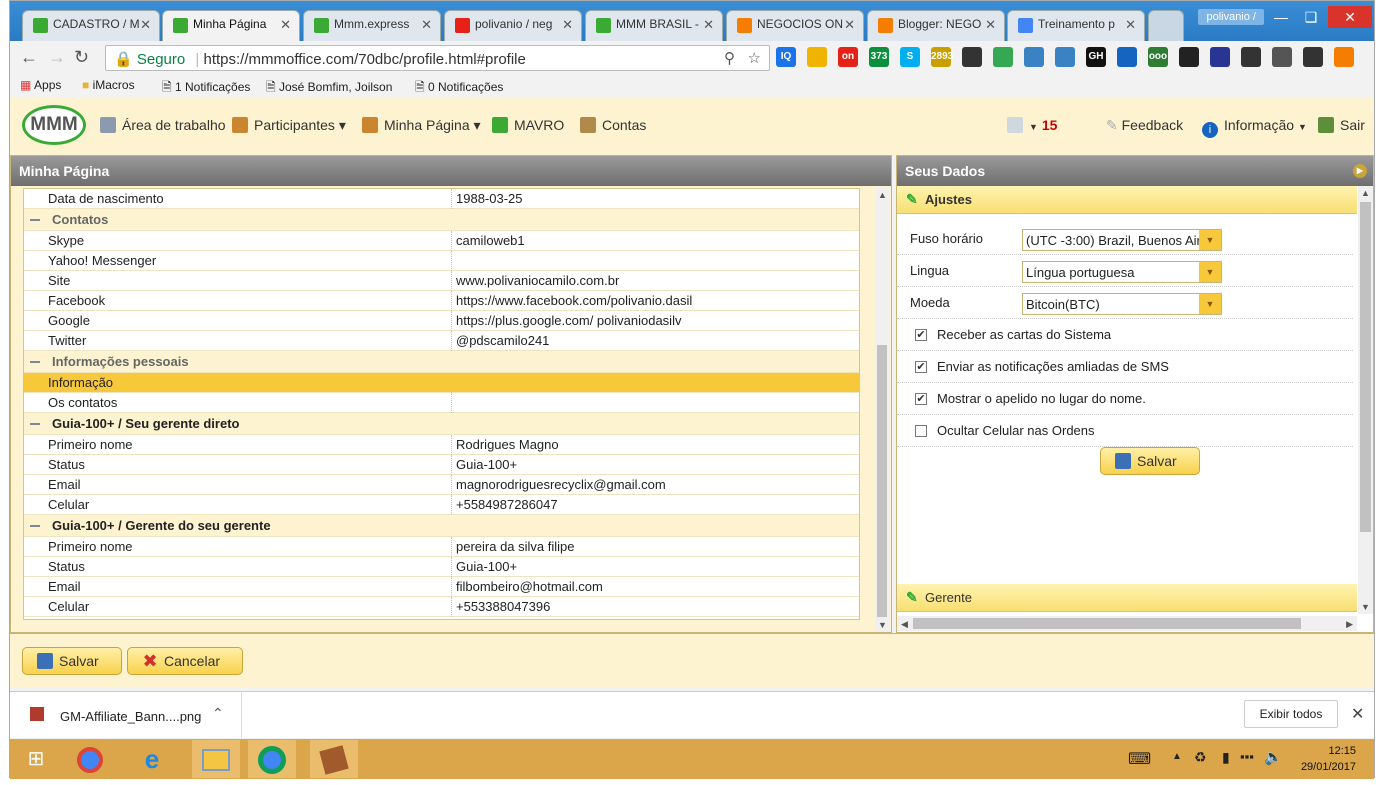  Describe the element at coordinates (1032, 125) in the screenshot. I see `messages-button: ▼ 15` at that location.